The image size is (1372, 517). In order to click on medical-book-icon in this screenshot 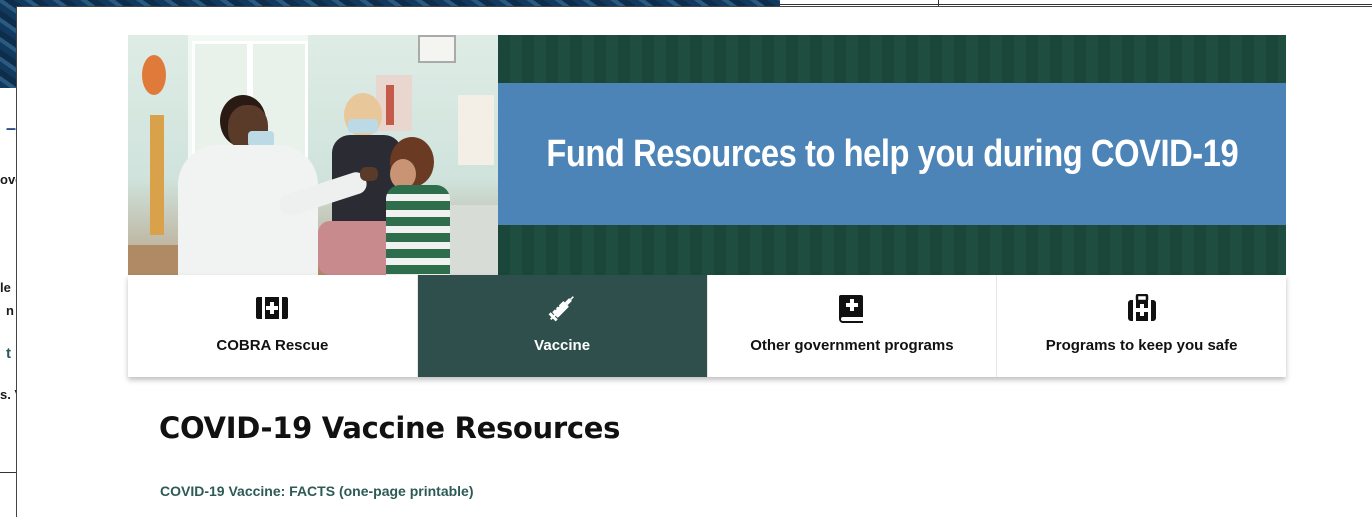, I will do `click(852, 308)`.